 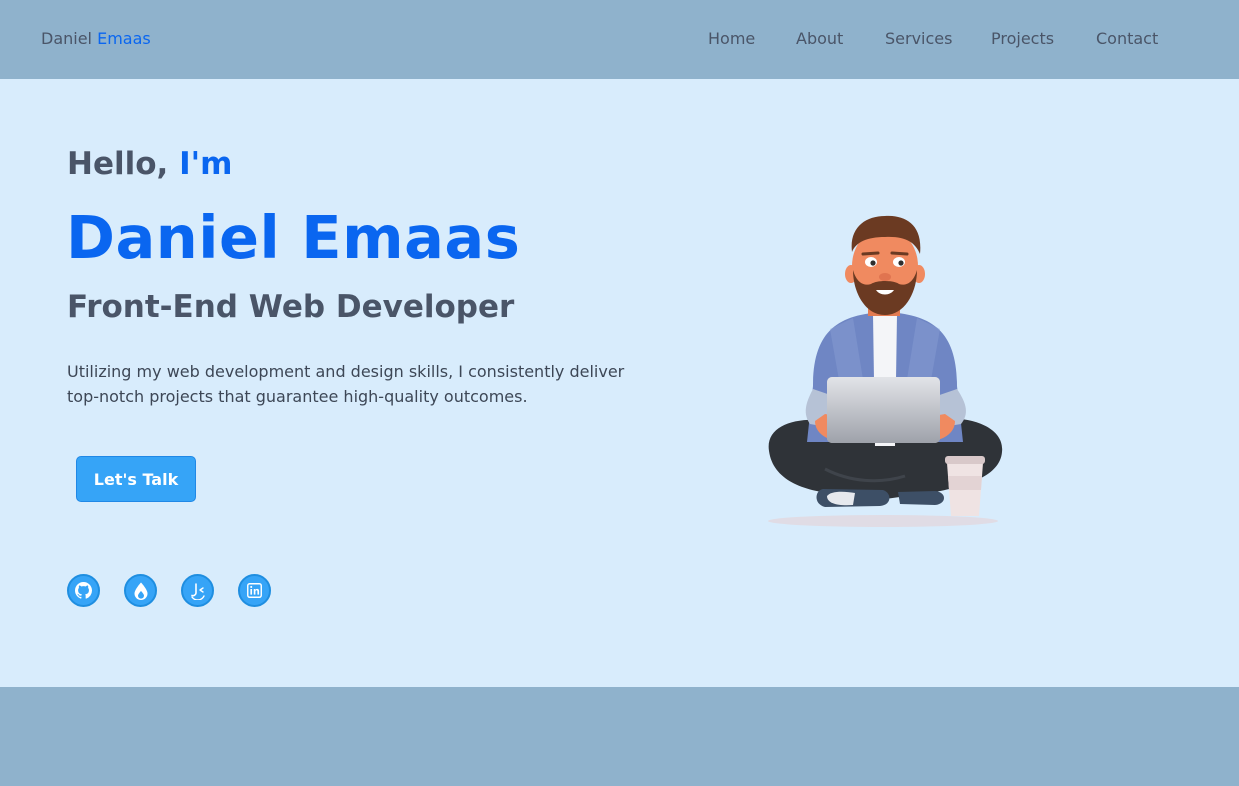 I want to click on codepen-drop-icon, so click(x=140, y=591).